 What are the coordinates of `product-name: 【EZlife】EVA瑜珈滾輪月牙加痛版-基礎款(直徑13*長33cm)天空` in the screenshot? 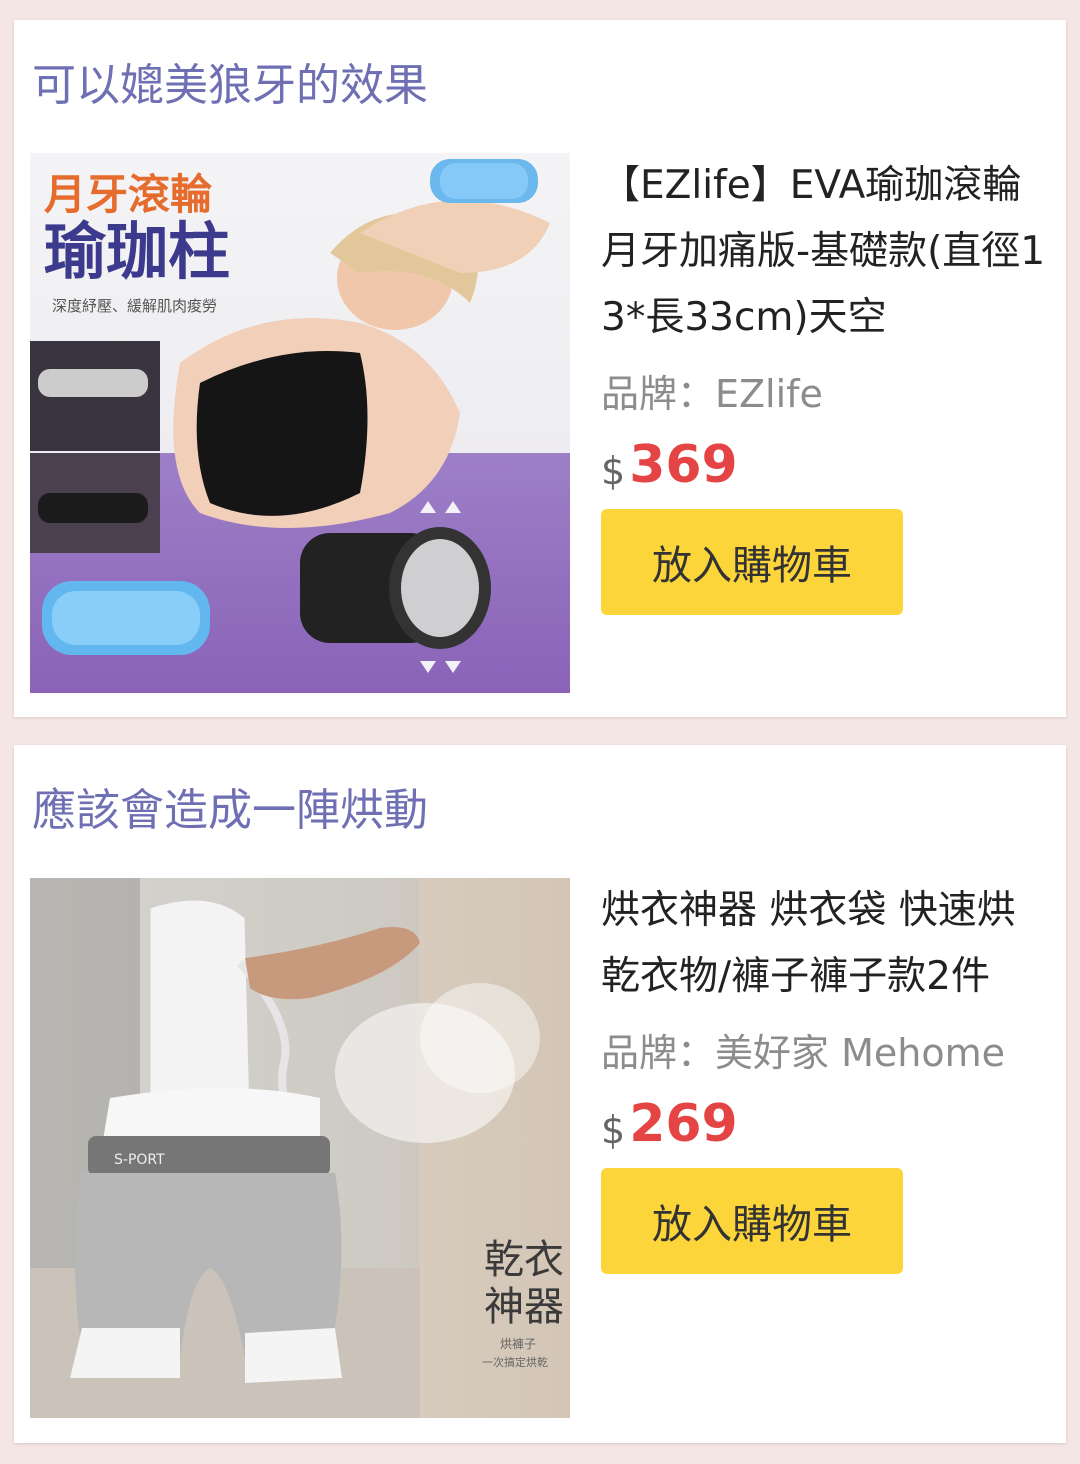 It's located at (827, 252).